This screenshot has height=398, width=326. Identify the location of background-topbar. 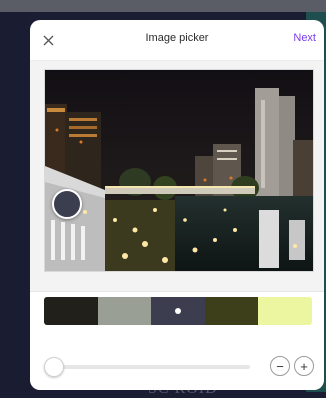
(163, 6).